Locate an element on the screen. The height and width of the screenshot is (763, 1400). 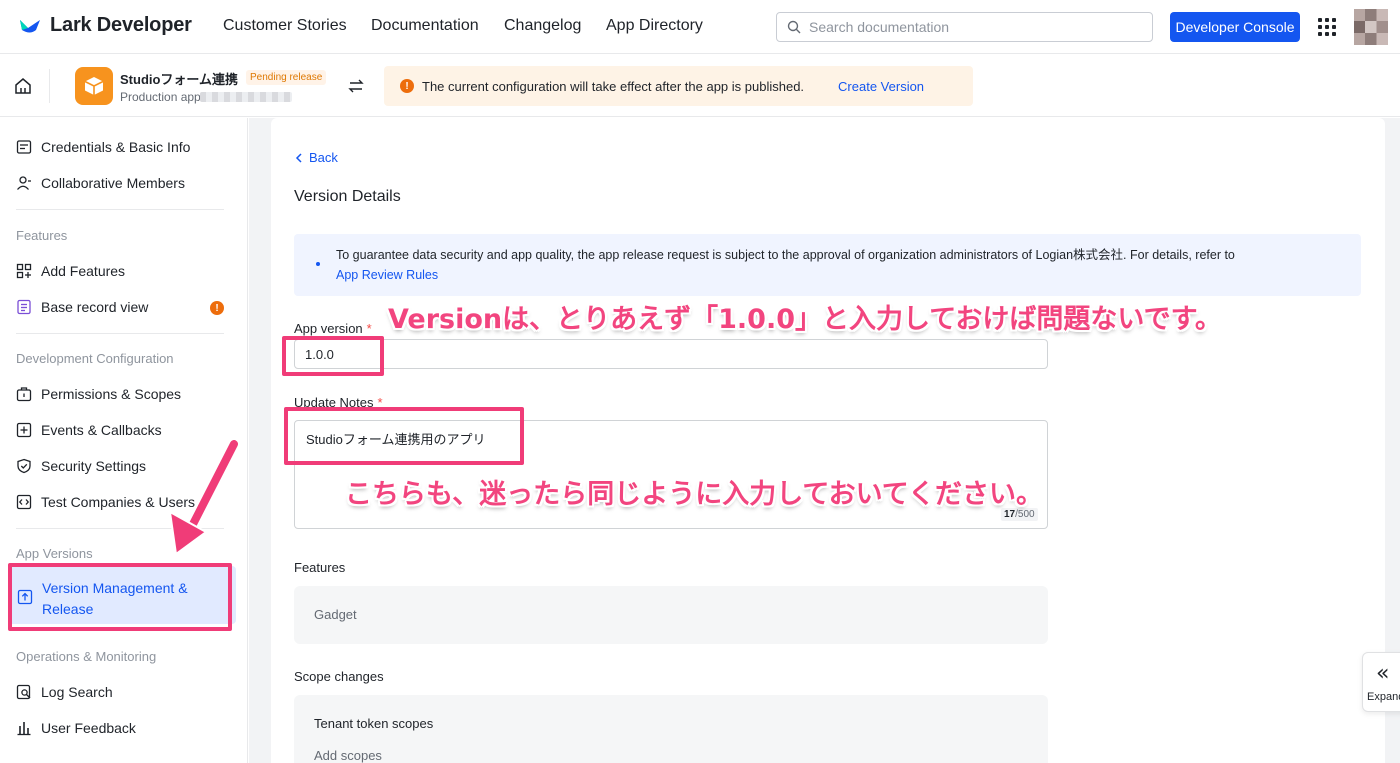
log-search-icon is located at coordinates (23, 692).